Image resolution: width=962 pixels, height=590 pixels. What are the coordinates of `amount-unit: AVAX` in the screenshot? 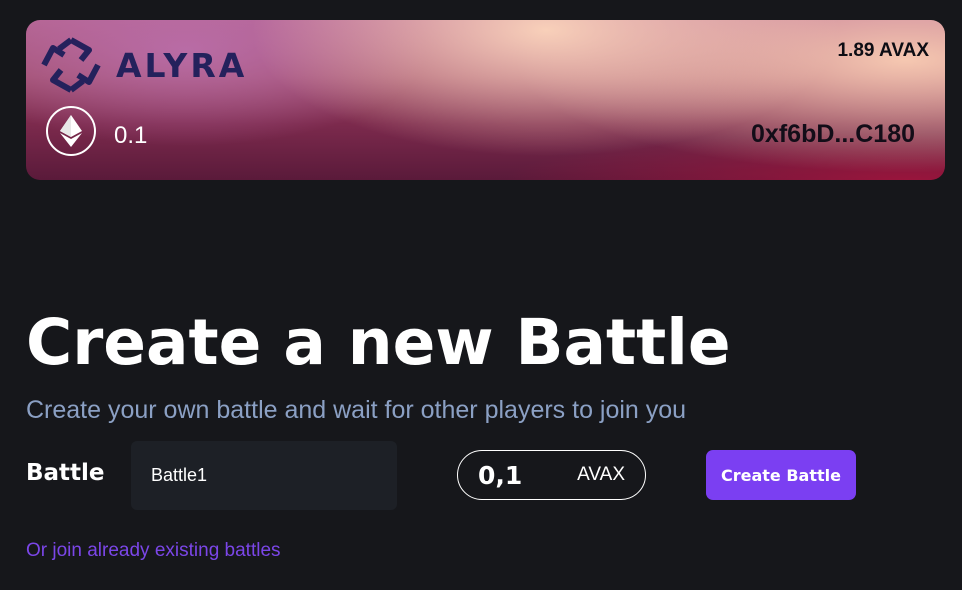 It's located at (601, 474).